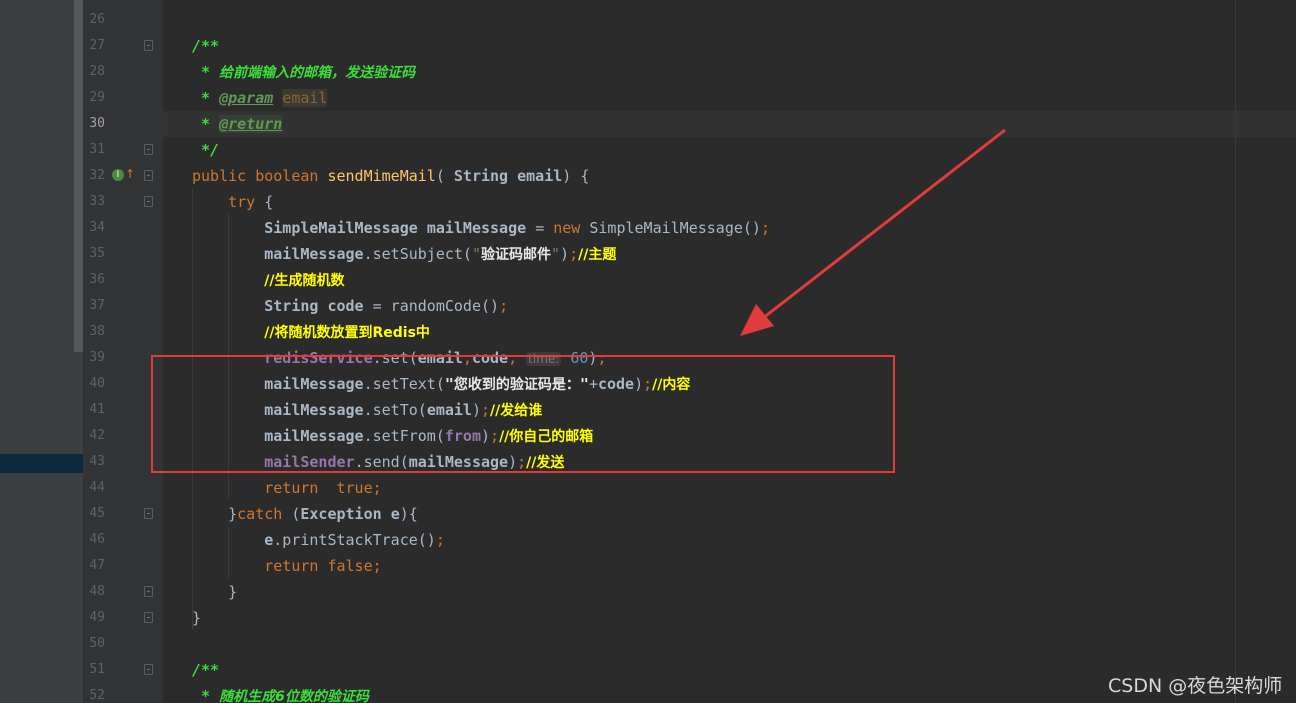  What do you see at coordinates (1195, 686) in the screenshot?
I see `watermark: CSDN @夜色架构师` at bounding box center [1195, 686].